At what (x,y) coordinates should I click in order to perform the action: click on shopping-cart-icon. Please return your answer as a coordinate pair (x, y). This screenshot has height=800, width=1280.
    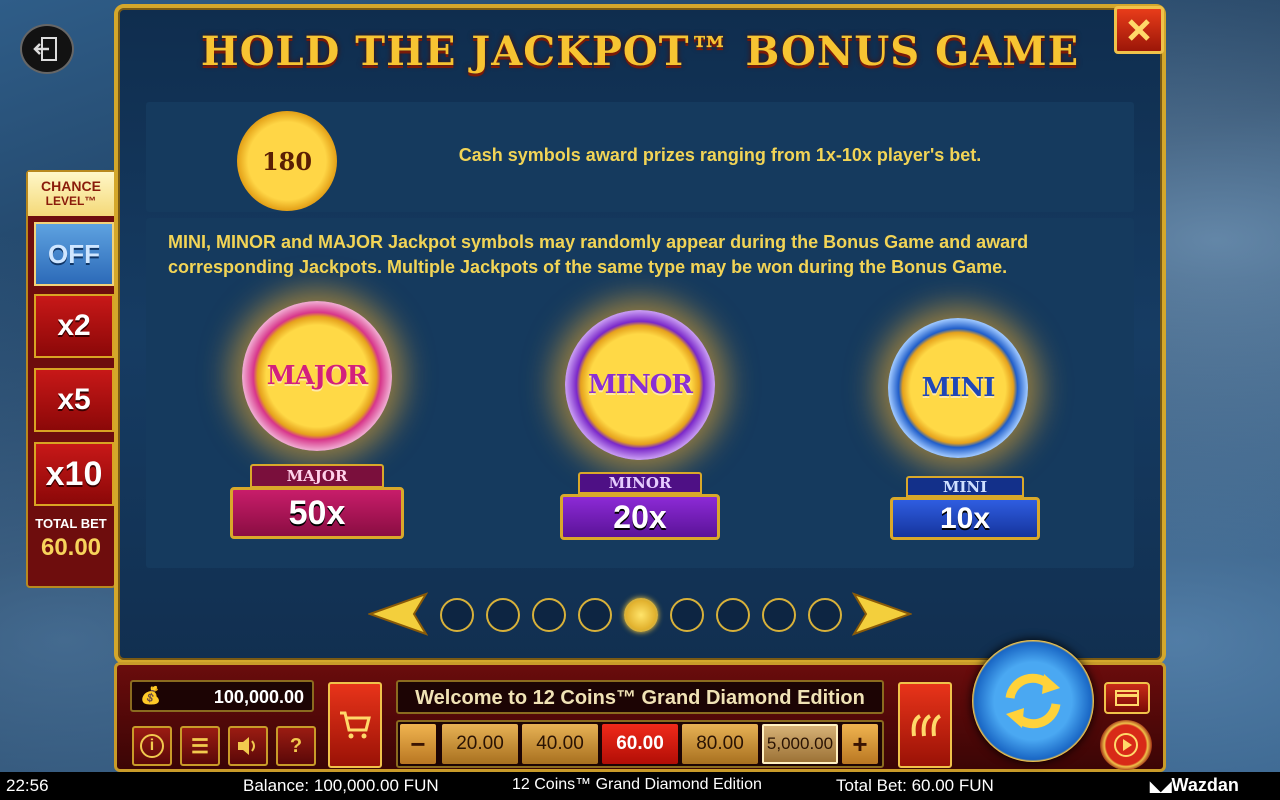
    Looking at the image, I should click on (355, 725).